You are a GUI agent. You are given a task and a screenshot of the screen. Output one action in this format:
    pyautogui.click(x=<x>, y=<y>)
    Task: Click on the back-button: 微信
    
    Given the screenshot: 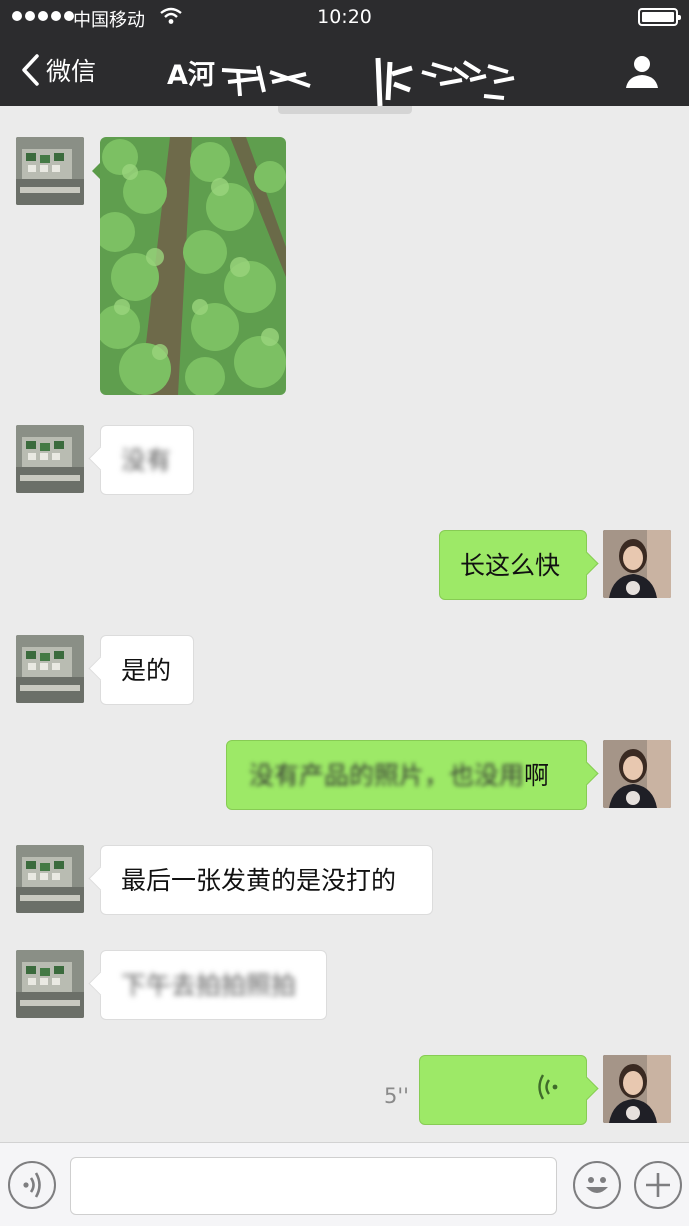 What is the action you would take?
    pyautogui.click(x=57, y=70)
    